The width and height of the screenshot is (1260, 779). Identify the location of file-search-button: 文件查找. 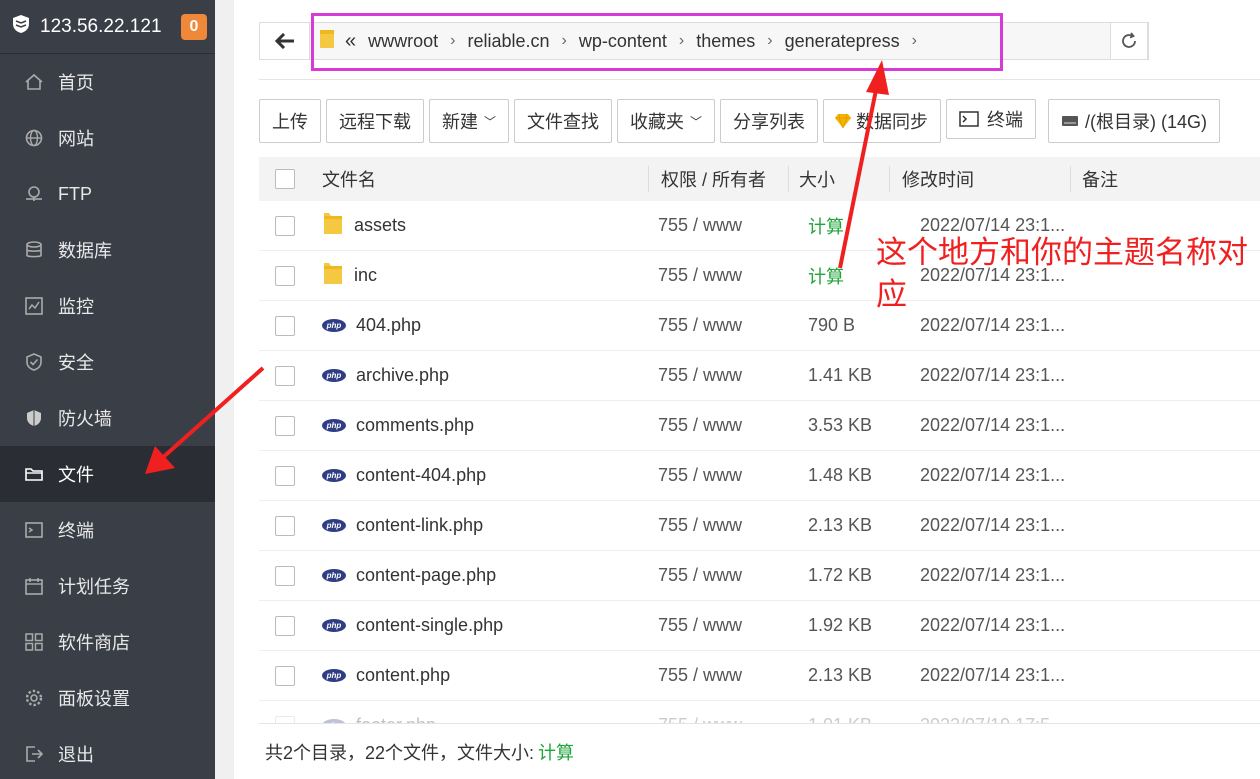
(563, 121).